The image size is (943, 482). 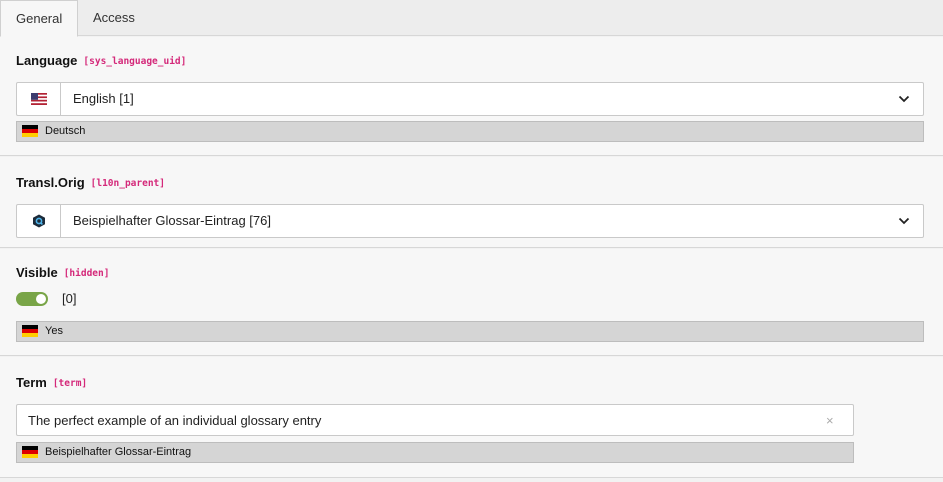 I want to click on visible-original-value: Yes, so click(x=470, y=331).